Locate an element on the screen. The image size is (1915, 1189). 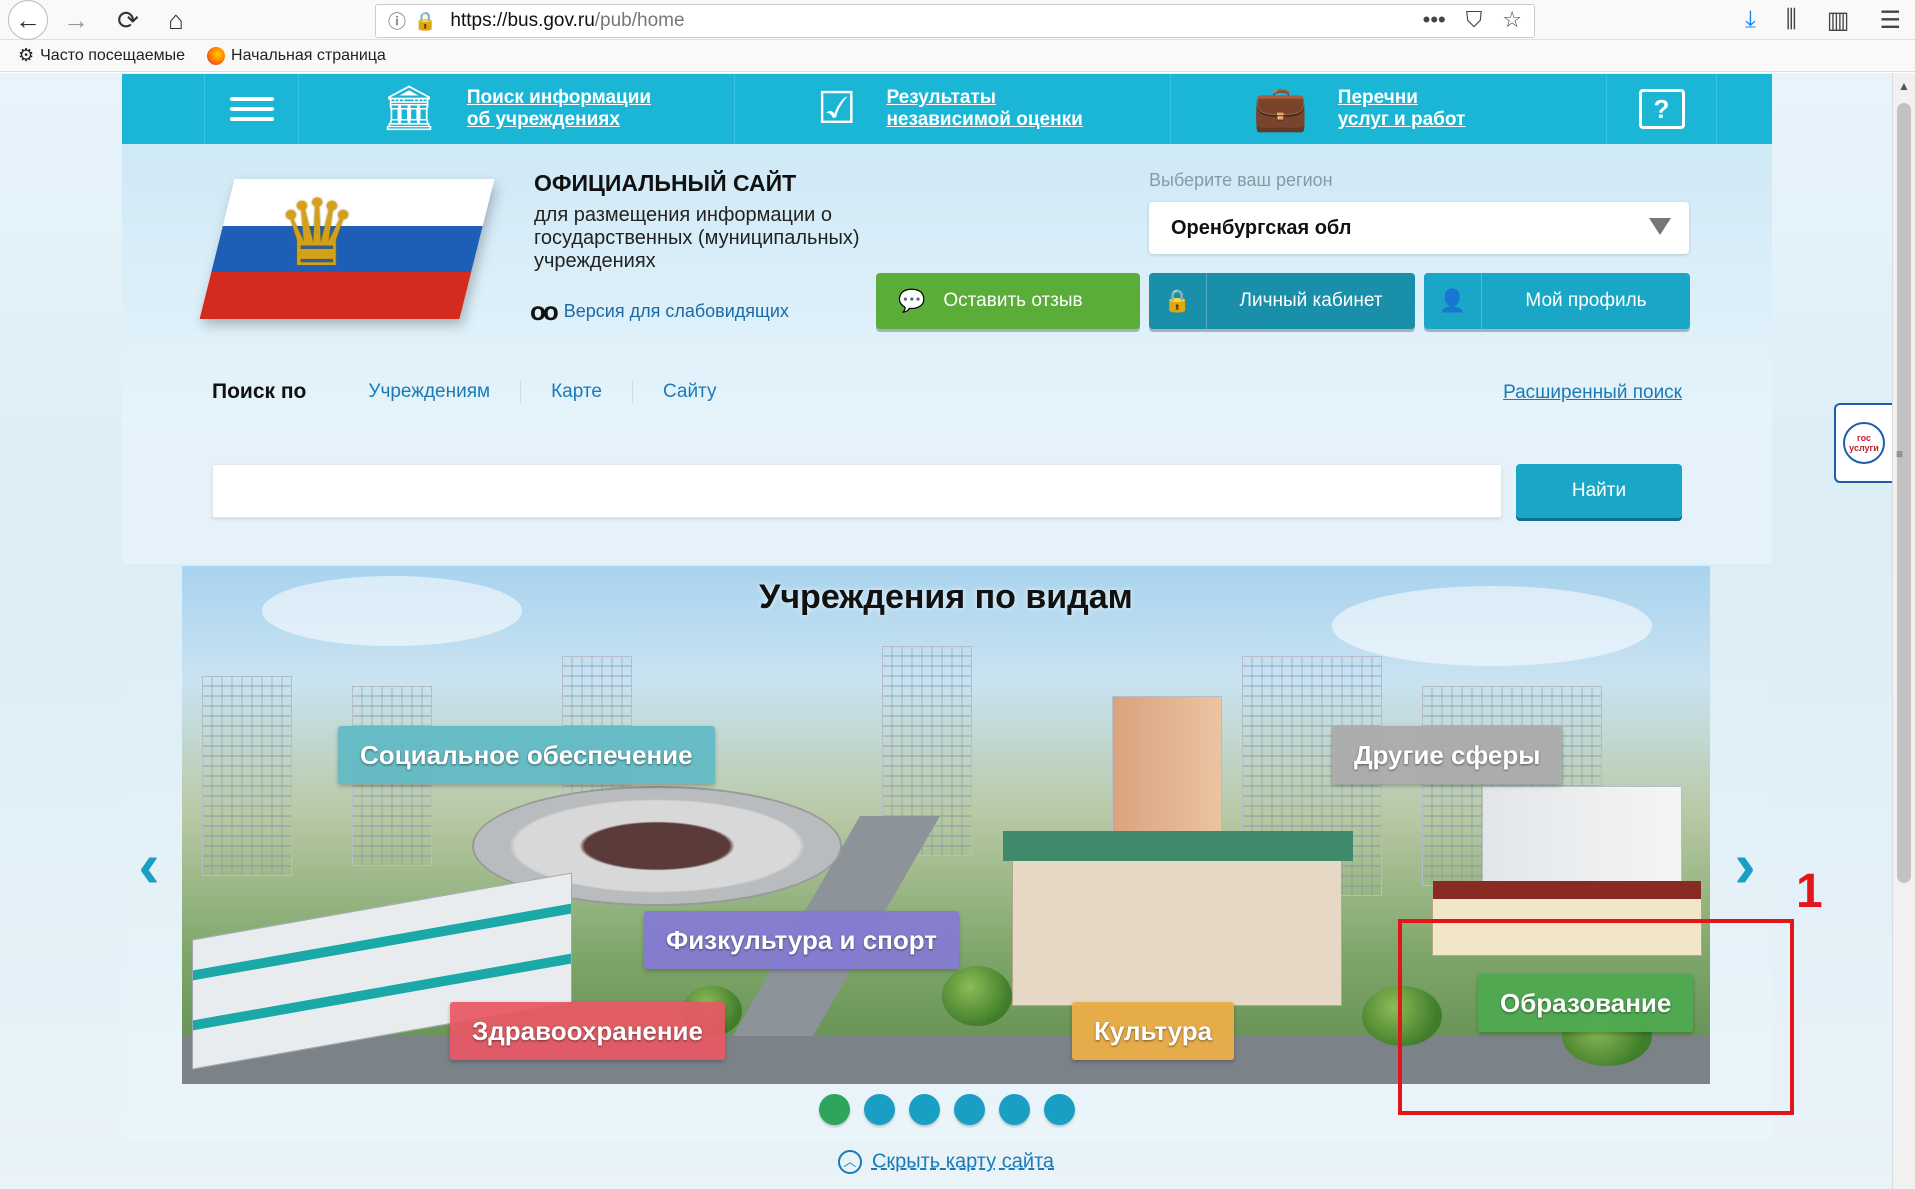
bookmark-most-visited: ⚙ Часто посещаемые is located at coordinates (101, 55).